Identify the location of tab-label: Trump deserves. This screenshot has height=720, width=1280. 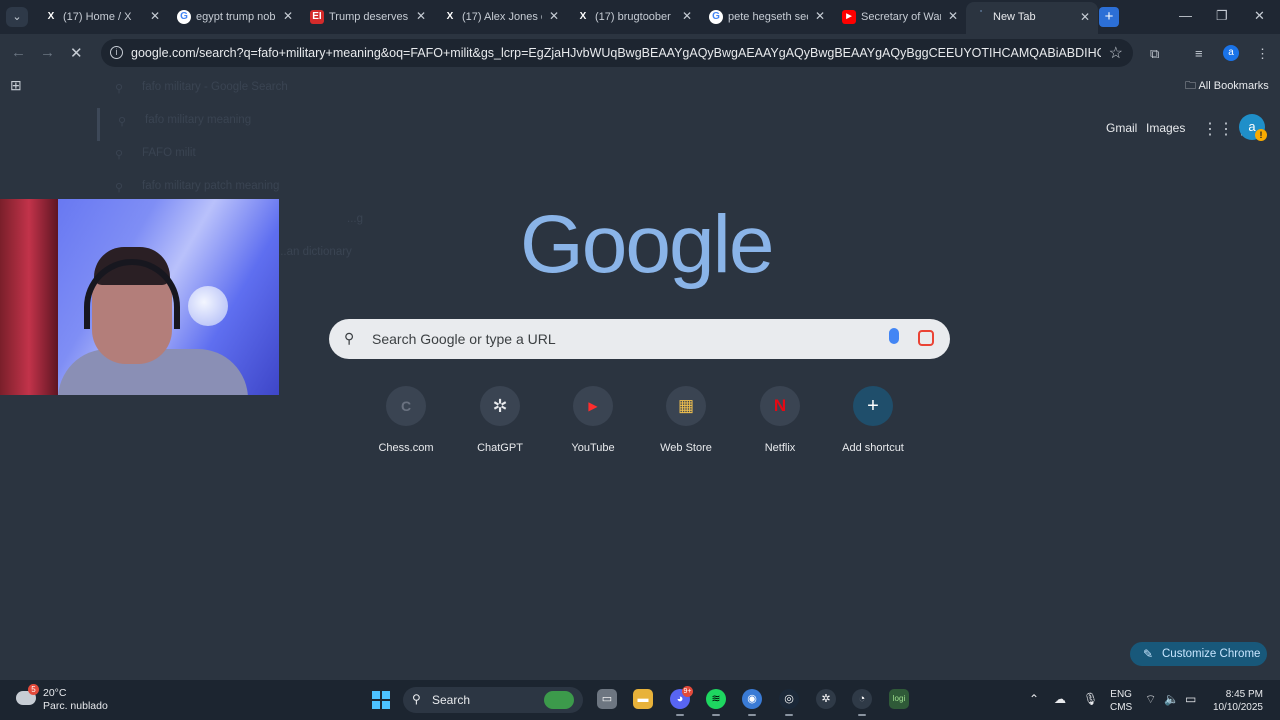
(369, 17).